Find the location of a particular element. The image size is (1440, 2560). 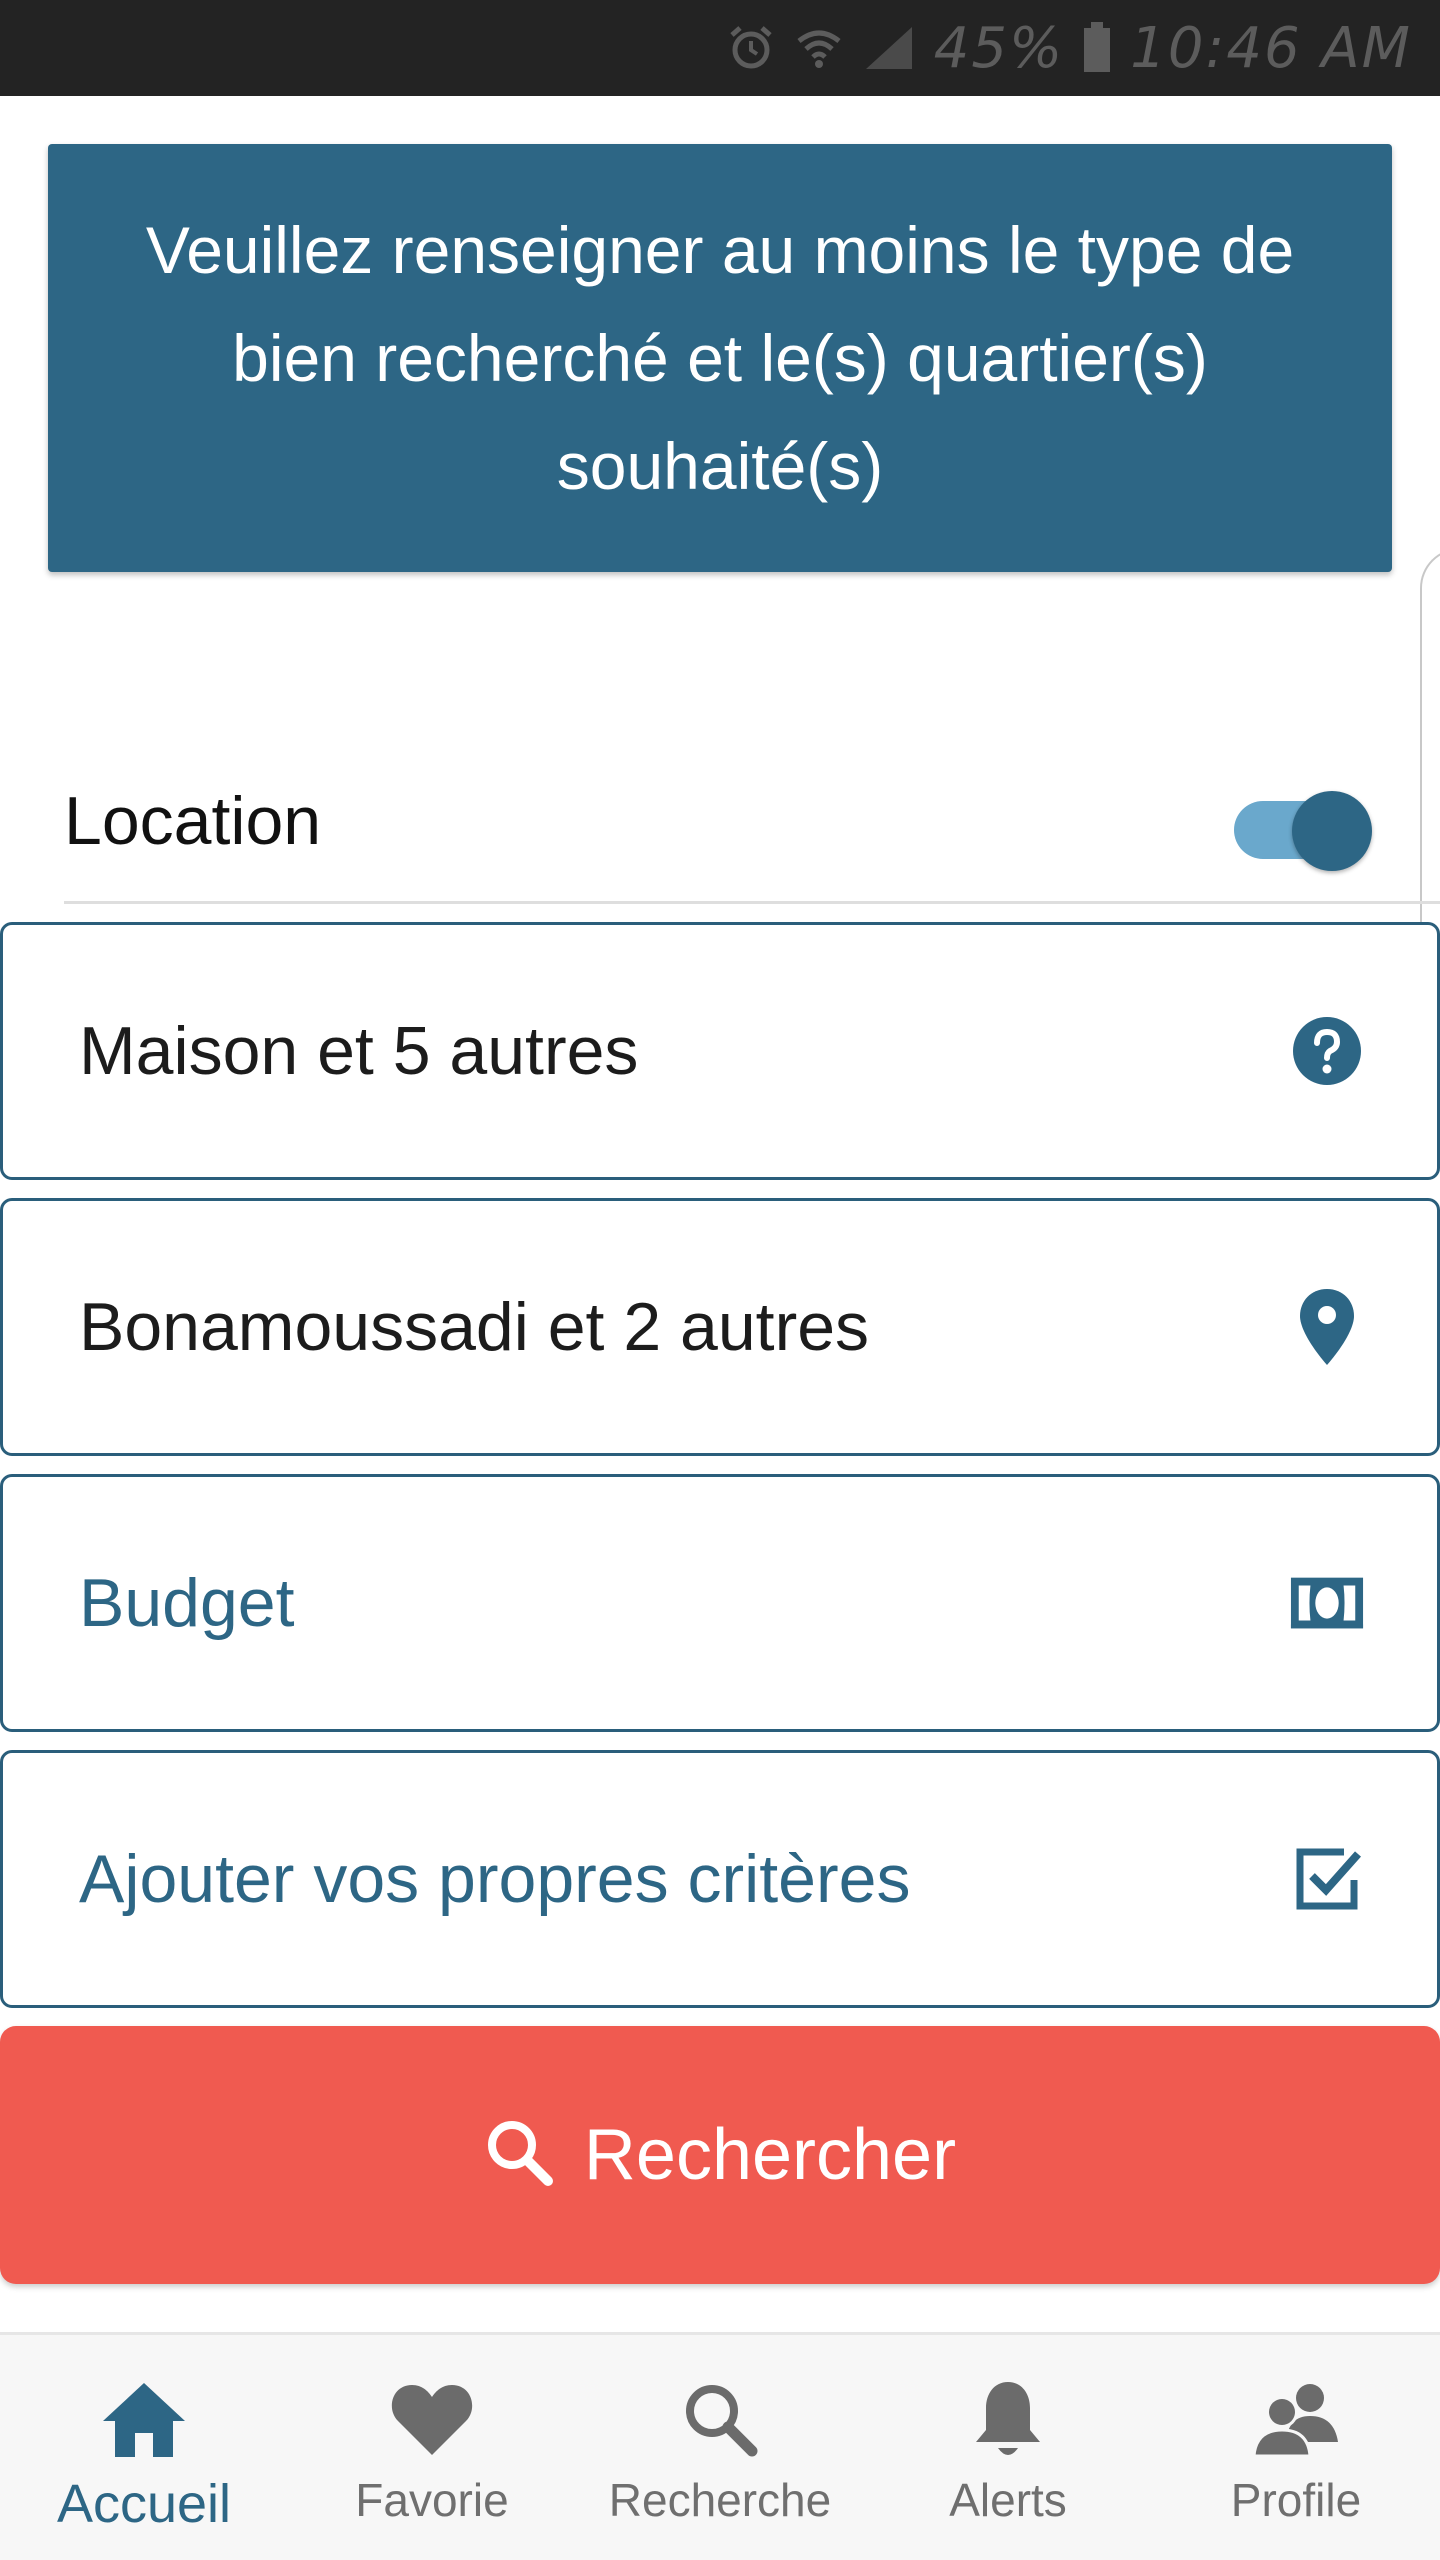

nav-item-alerts: Alerts is located at coordinates (1008, 2447).